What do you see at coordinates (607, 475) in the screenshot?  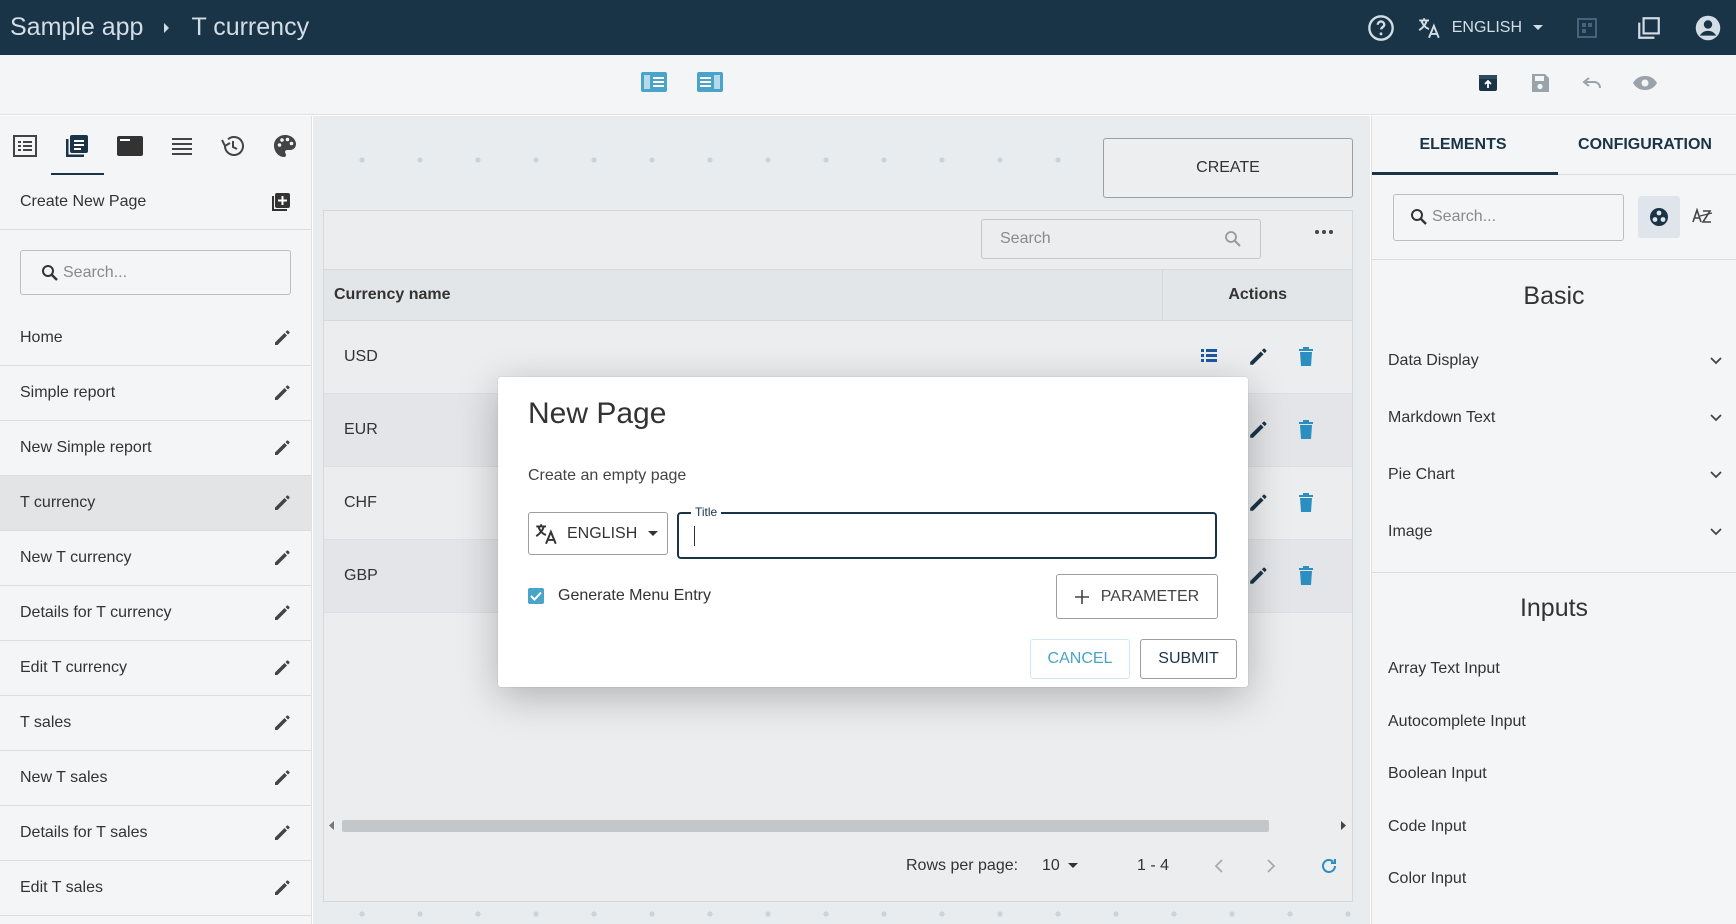 I see `dialog-subtitle: Create an empty page` at bounding box center [607, 475].